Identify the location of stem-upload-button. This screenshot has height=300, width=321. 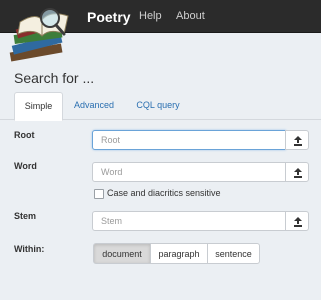
(297, 221).